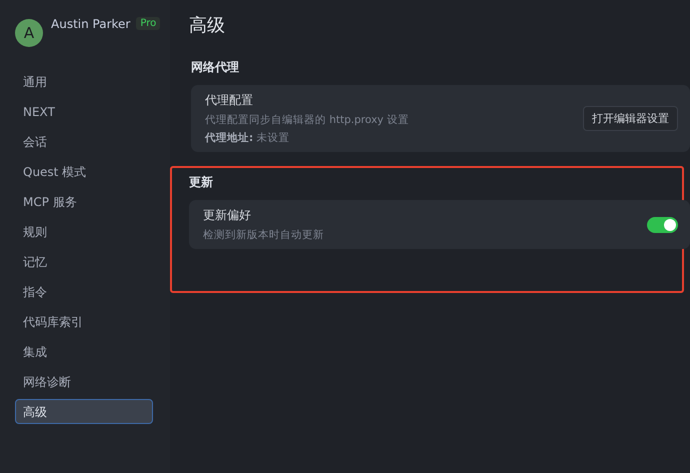 This screenshot has width=690, height=473. Describe the element at coordinates (248, 138) in the screenshot. I see `proxy-address: 代理地址: 未设置` at that location.